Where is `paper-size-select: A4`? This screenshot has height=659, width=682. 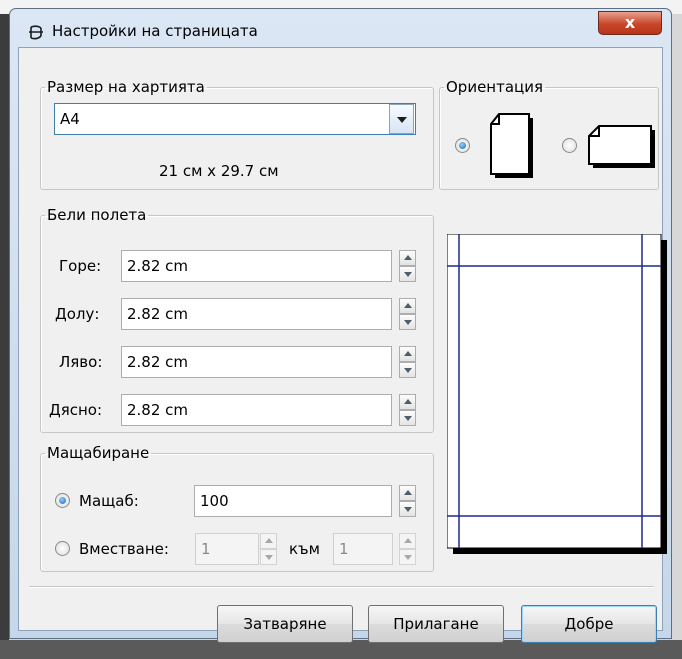 paper-size-select: A4 is located at coordinates (235, 119).